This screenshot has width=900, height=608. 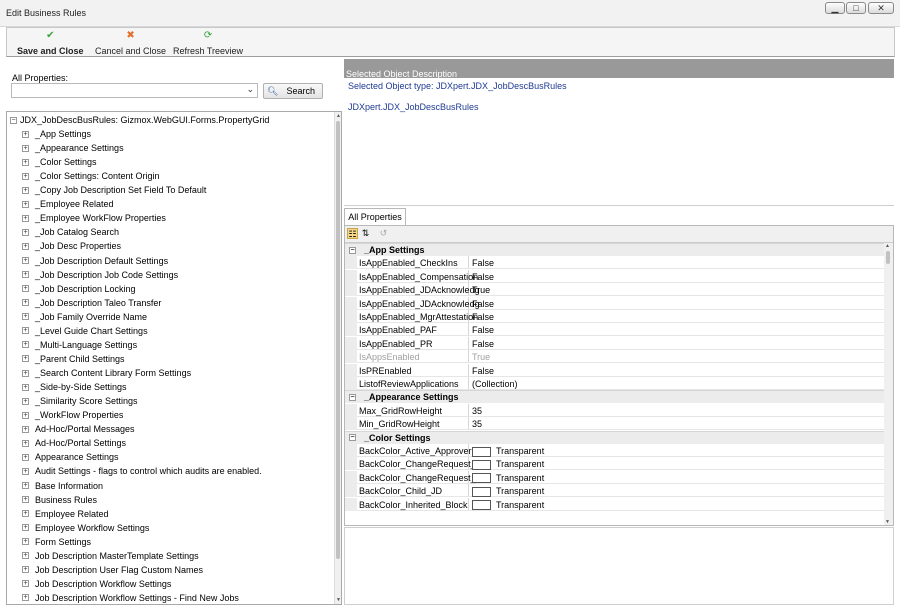 What do you see at coordinates (495, 384) in the screenshot?
I see `property-value: (Collection)` at bounding box center [495, 384].